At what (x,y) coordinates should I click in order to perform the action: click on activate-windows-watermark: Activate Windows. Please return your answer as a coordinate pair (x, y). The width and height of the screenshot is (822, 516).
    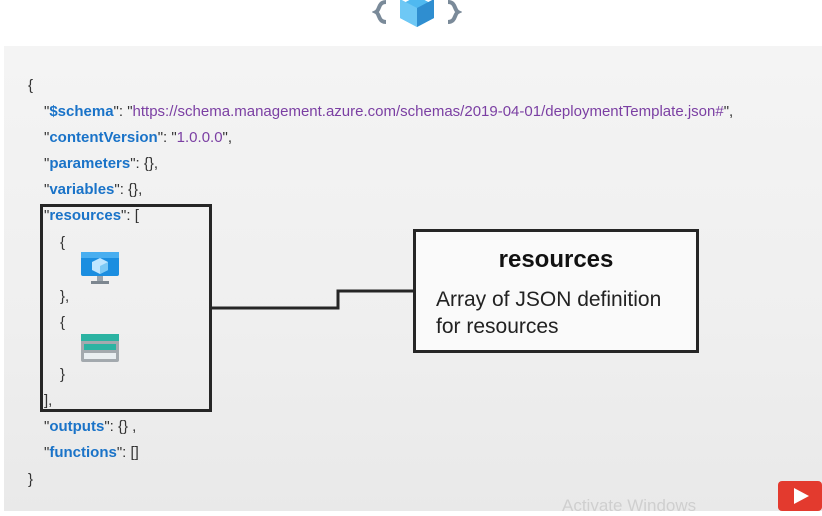
    Looking at the image, I should click on (629, 505).